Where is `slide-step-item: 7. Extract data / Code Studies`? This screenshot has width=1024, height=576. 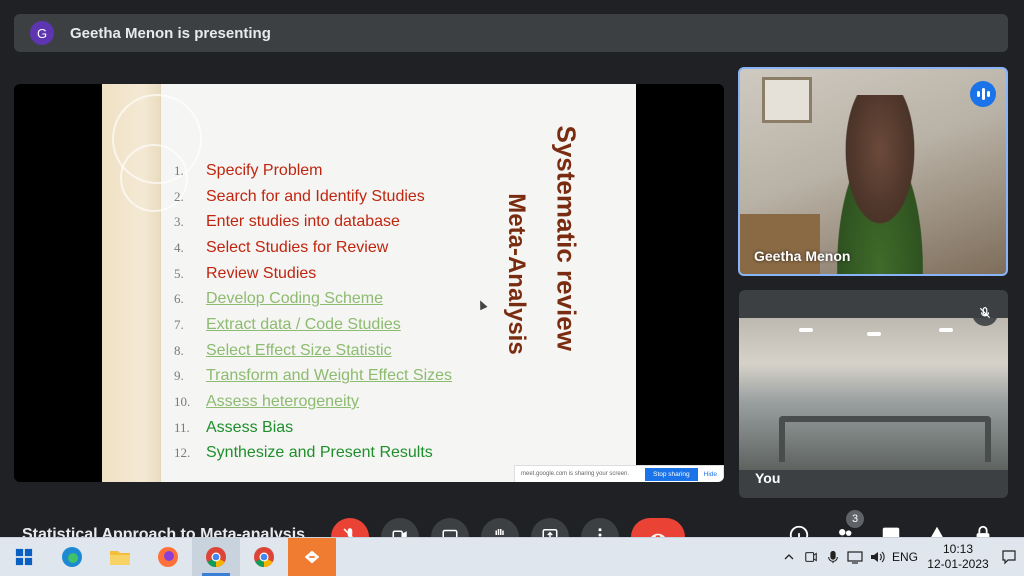 slide-step-item: 7. Extract data / Code Studies is located at coordinates (324, 325).